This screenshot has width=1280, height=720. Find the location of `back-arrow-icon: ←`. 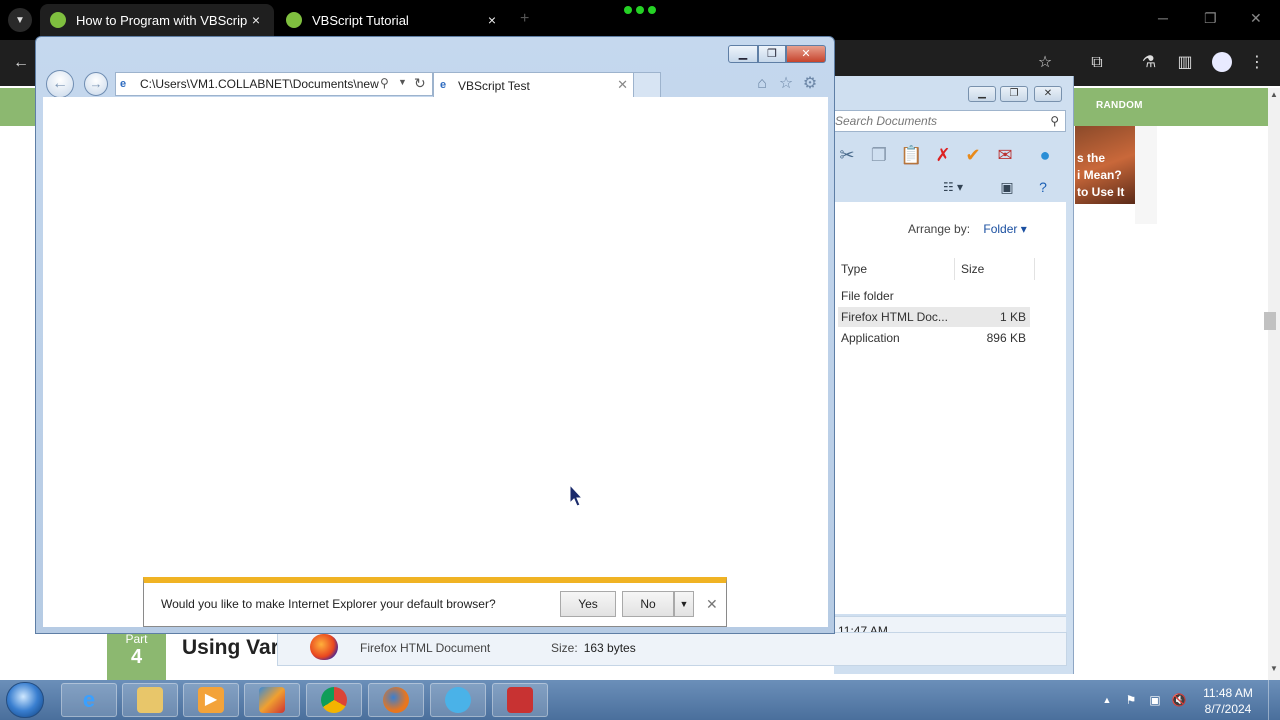

back-arrow-icon: ← is located at coordinates (21, 63).